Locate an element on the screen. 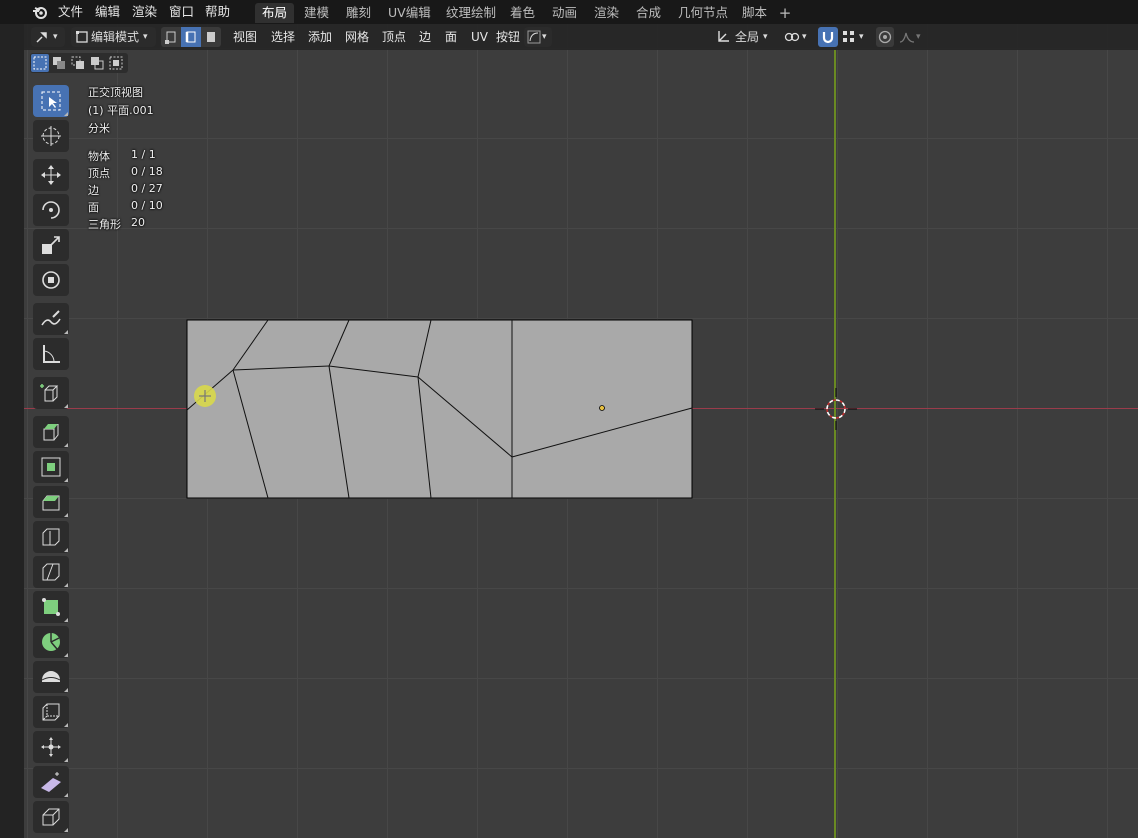  edge-slide-icon is located at coordinates (51, 712).